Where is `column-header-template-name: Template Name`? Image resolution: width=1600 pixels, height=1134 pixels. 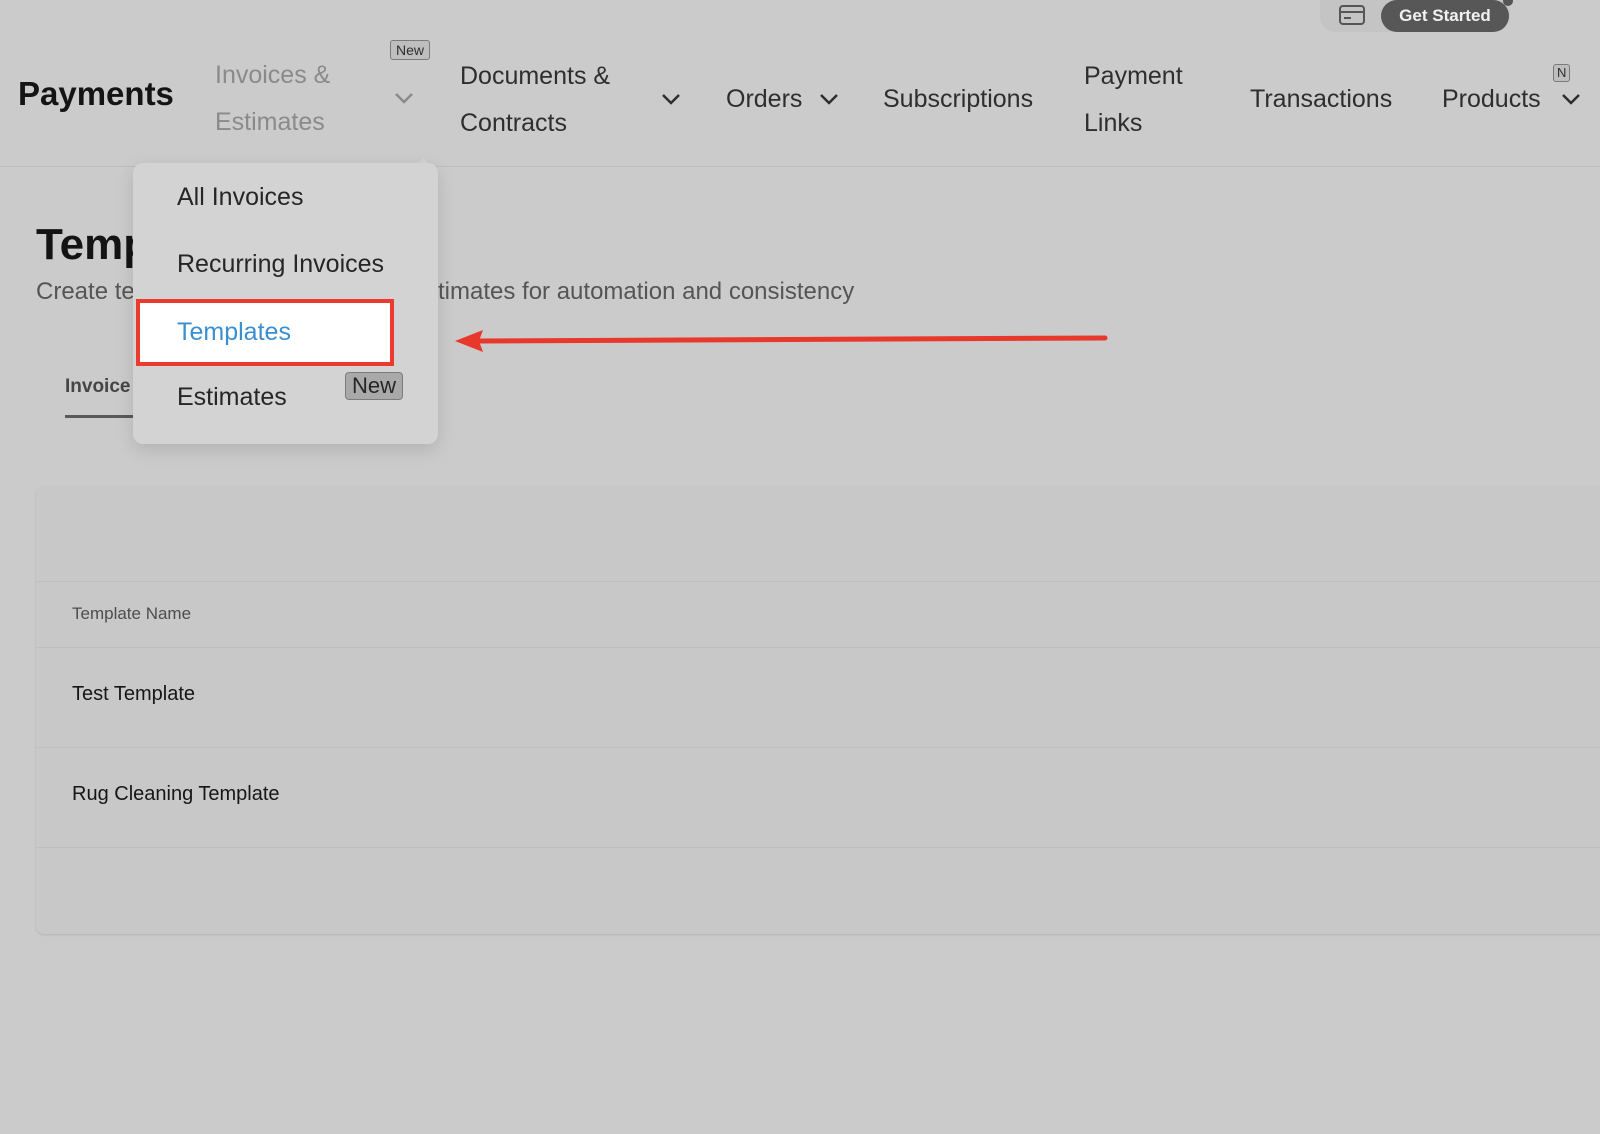
column-header-template-name: Template Name is located at coordinates (131, 614).